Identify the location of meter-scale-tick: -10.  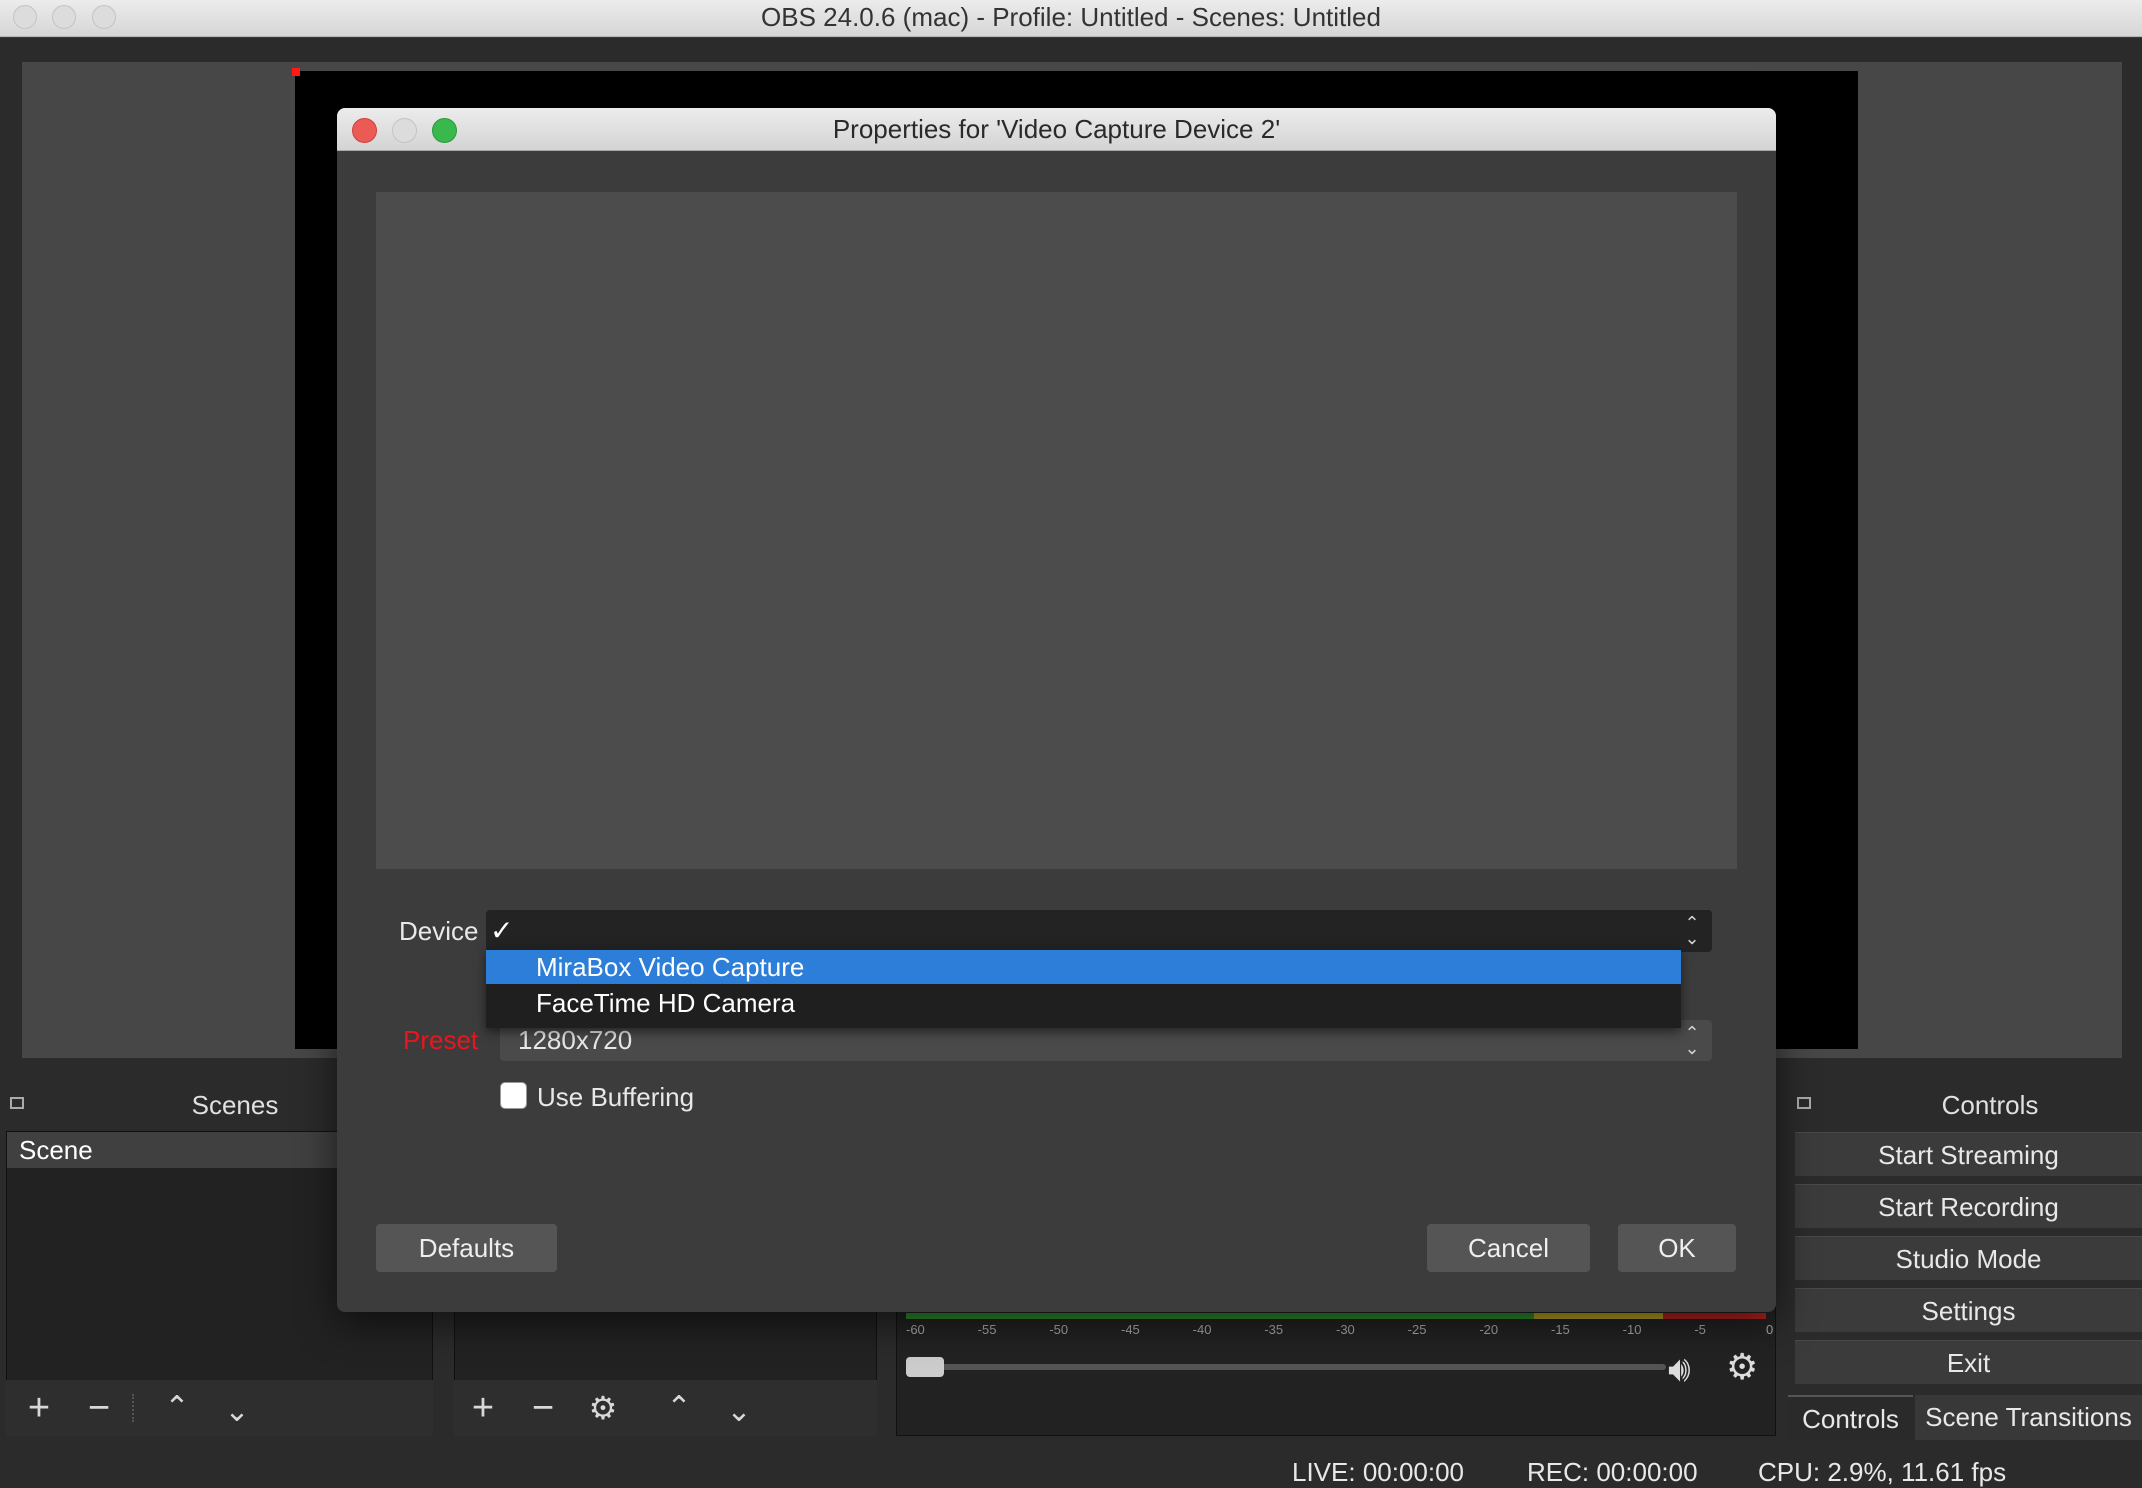
(1632, 1329).